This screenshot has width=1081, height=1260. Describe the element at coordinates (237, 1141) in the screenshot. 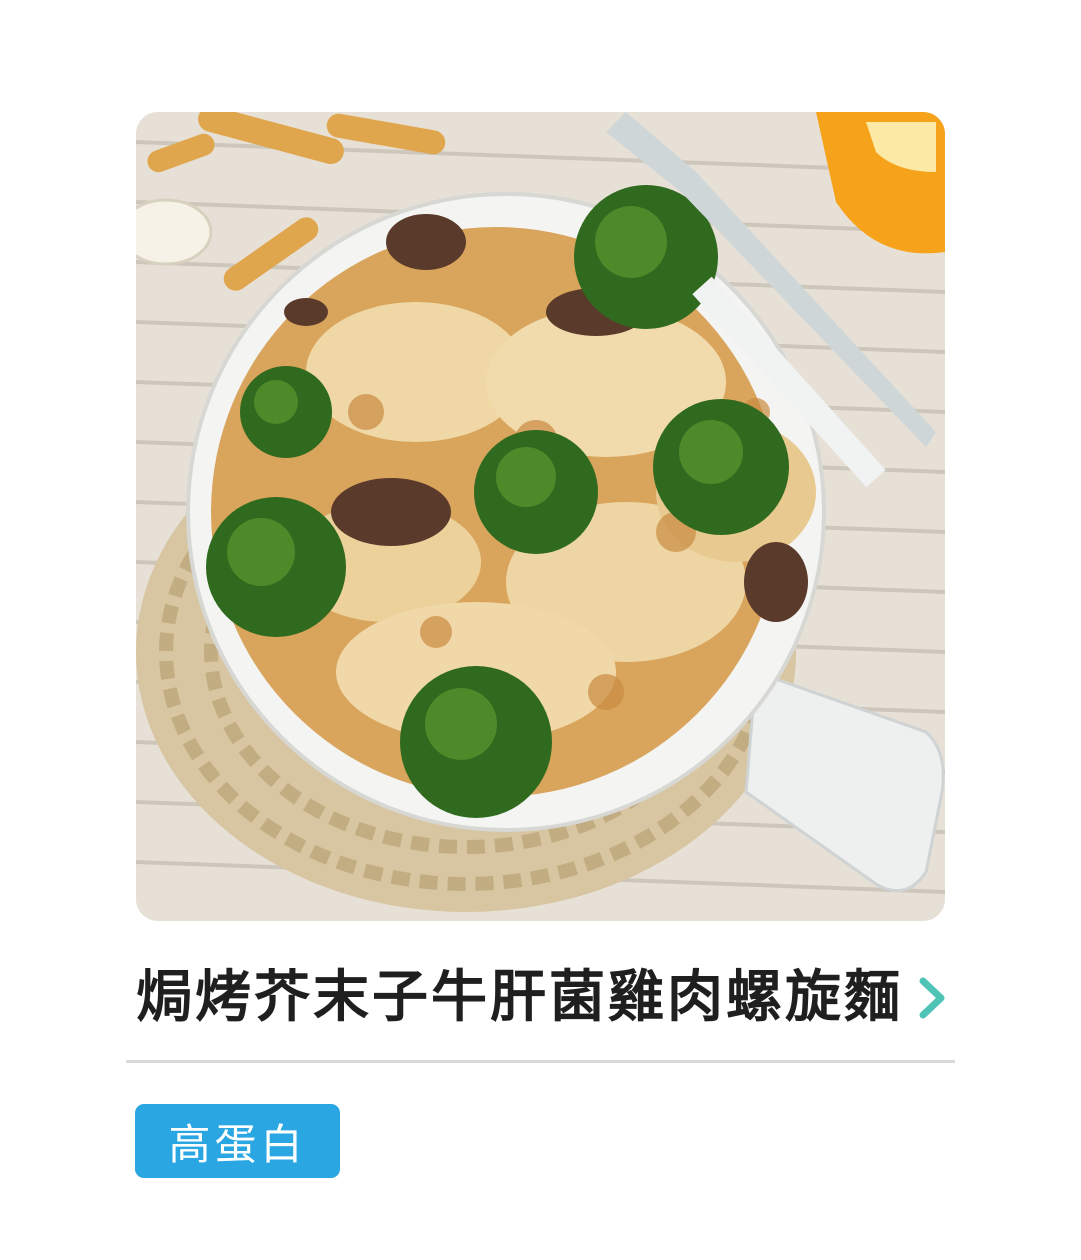

I see `tag-high-protein: 高蛋白` at that location.